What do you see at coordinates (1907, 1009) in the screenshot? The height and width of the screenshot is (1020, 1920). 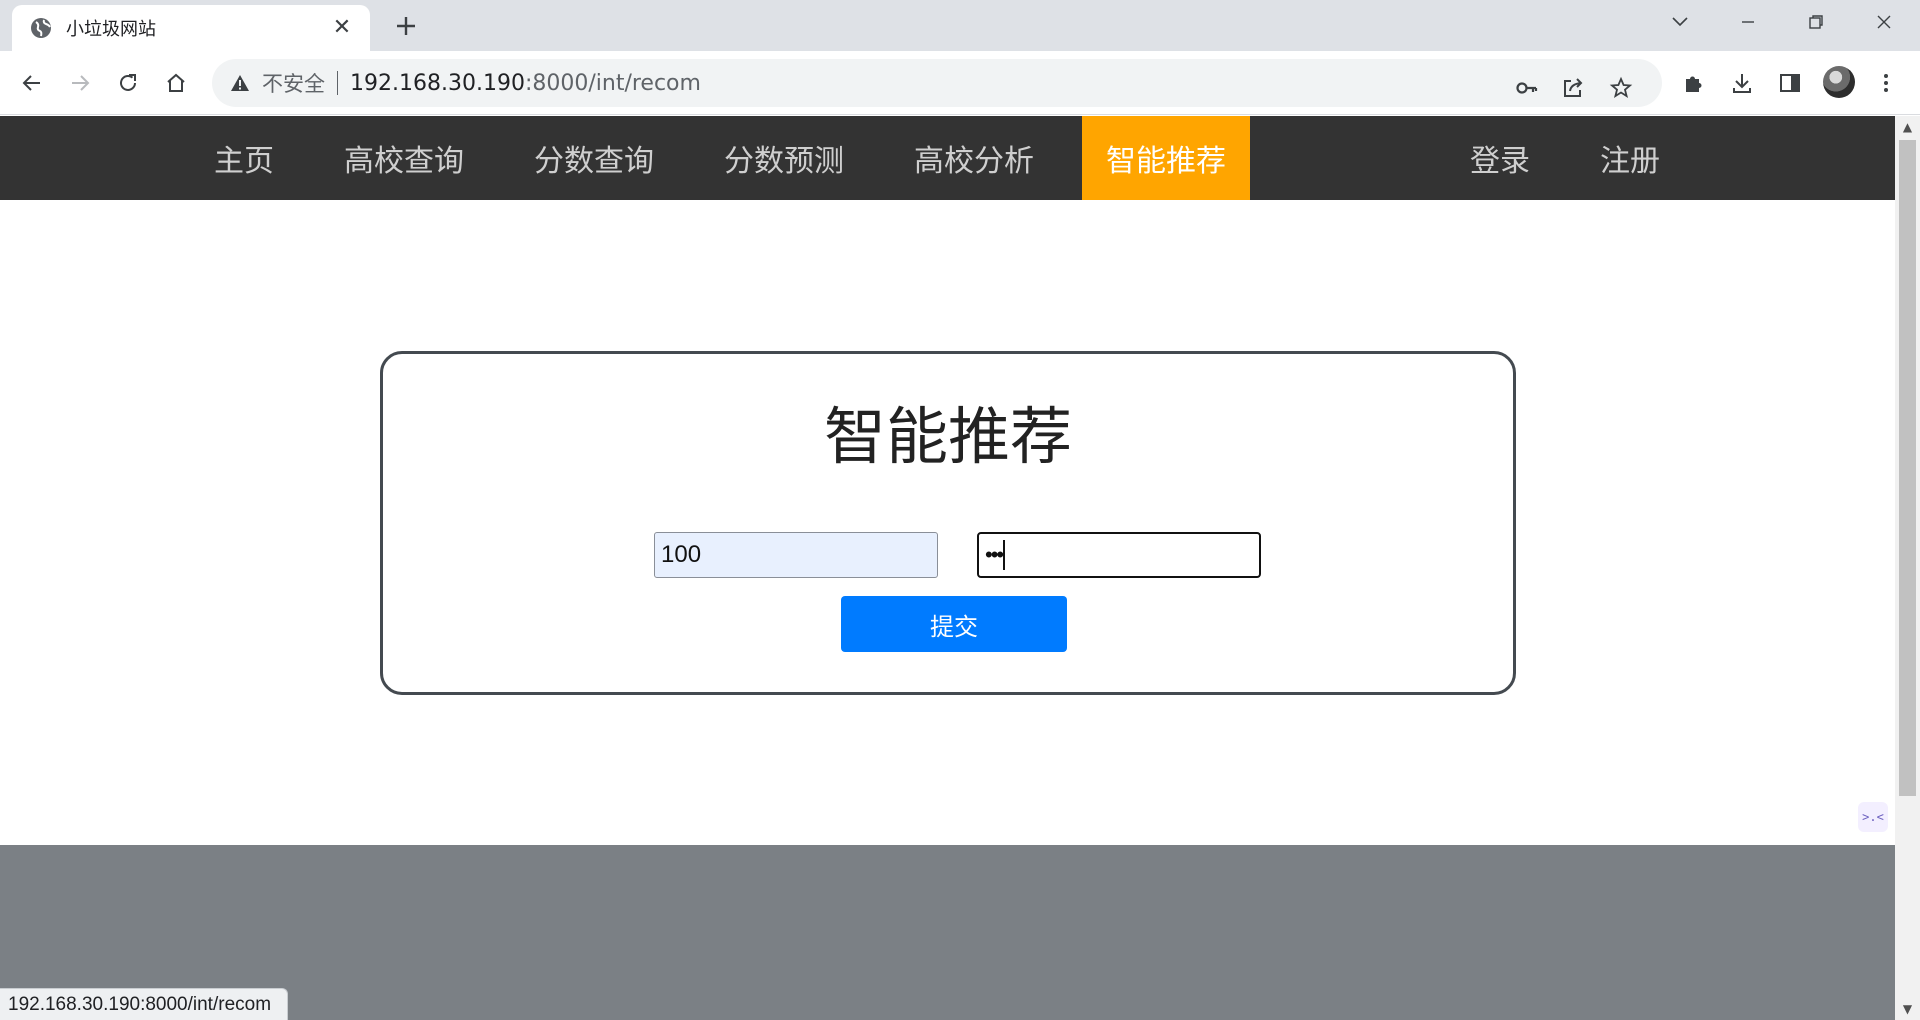 I see `scroll-down-arrow-icon: ▼` at bounding box center [1907, 1009].